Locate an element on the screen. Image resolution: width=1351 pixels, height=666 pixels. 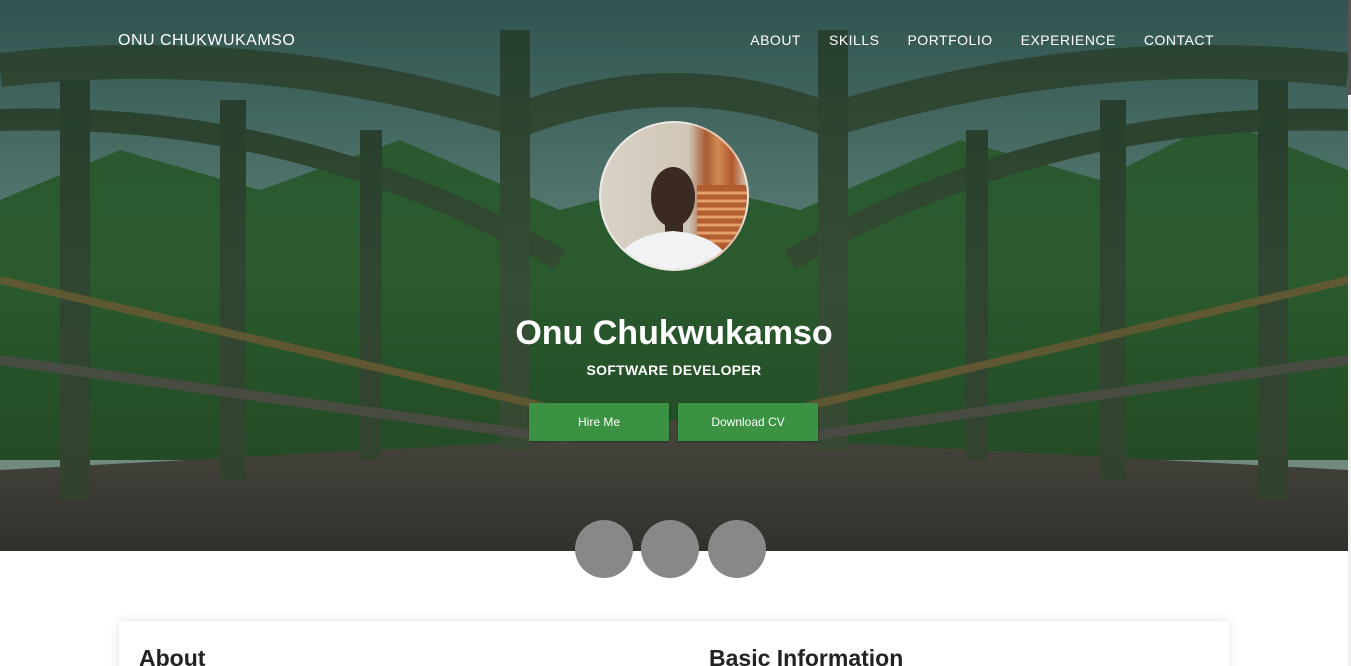
nav-link-skills: SKILLS is located at coordinates (854, 40).